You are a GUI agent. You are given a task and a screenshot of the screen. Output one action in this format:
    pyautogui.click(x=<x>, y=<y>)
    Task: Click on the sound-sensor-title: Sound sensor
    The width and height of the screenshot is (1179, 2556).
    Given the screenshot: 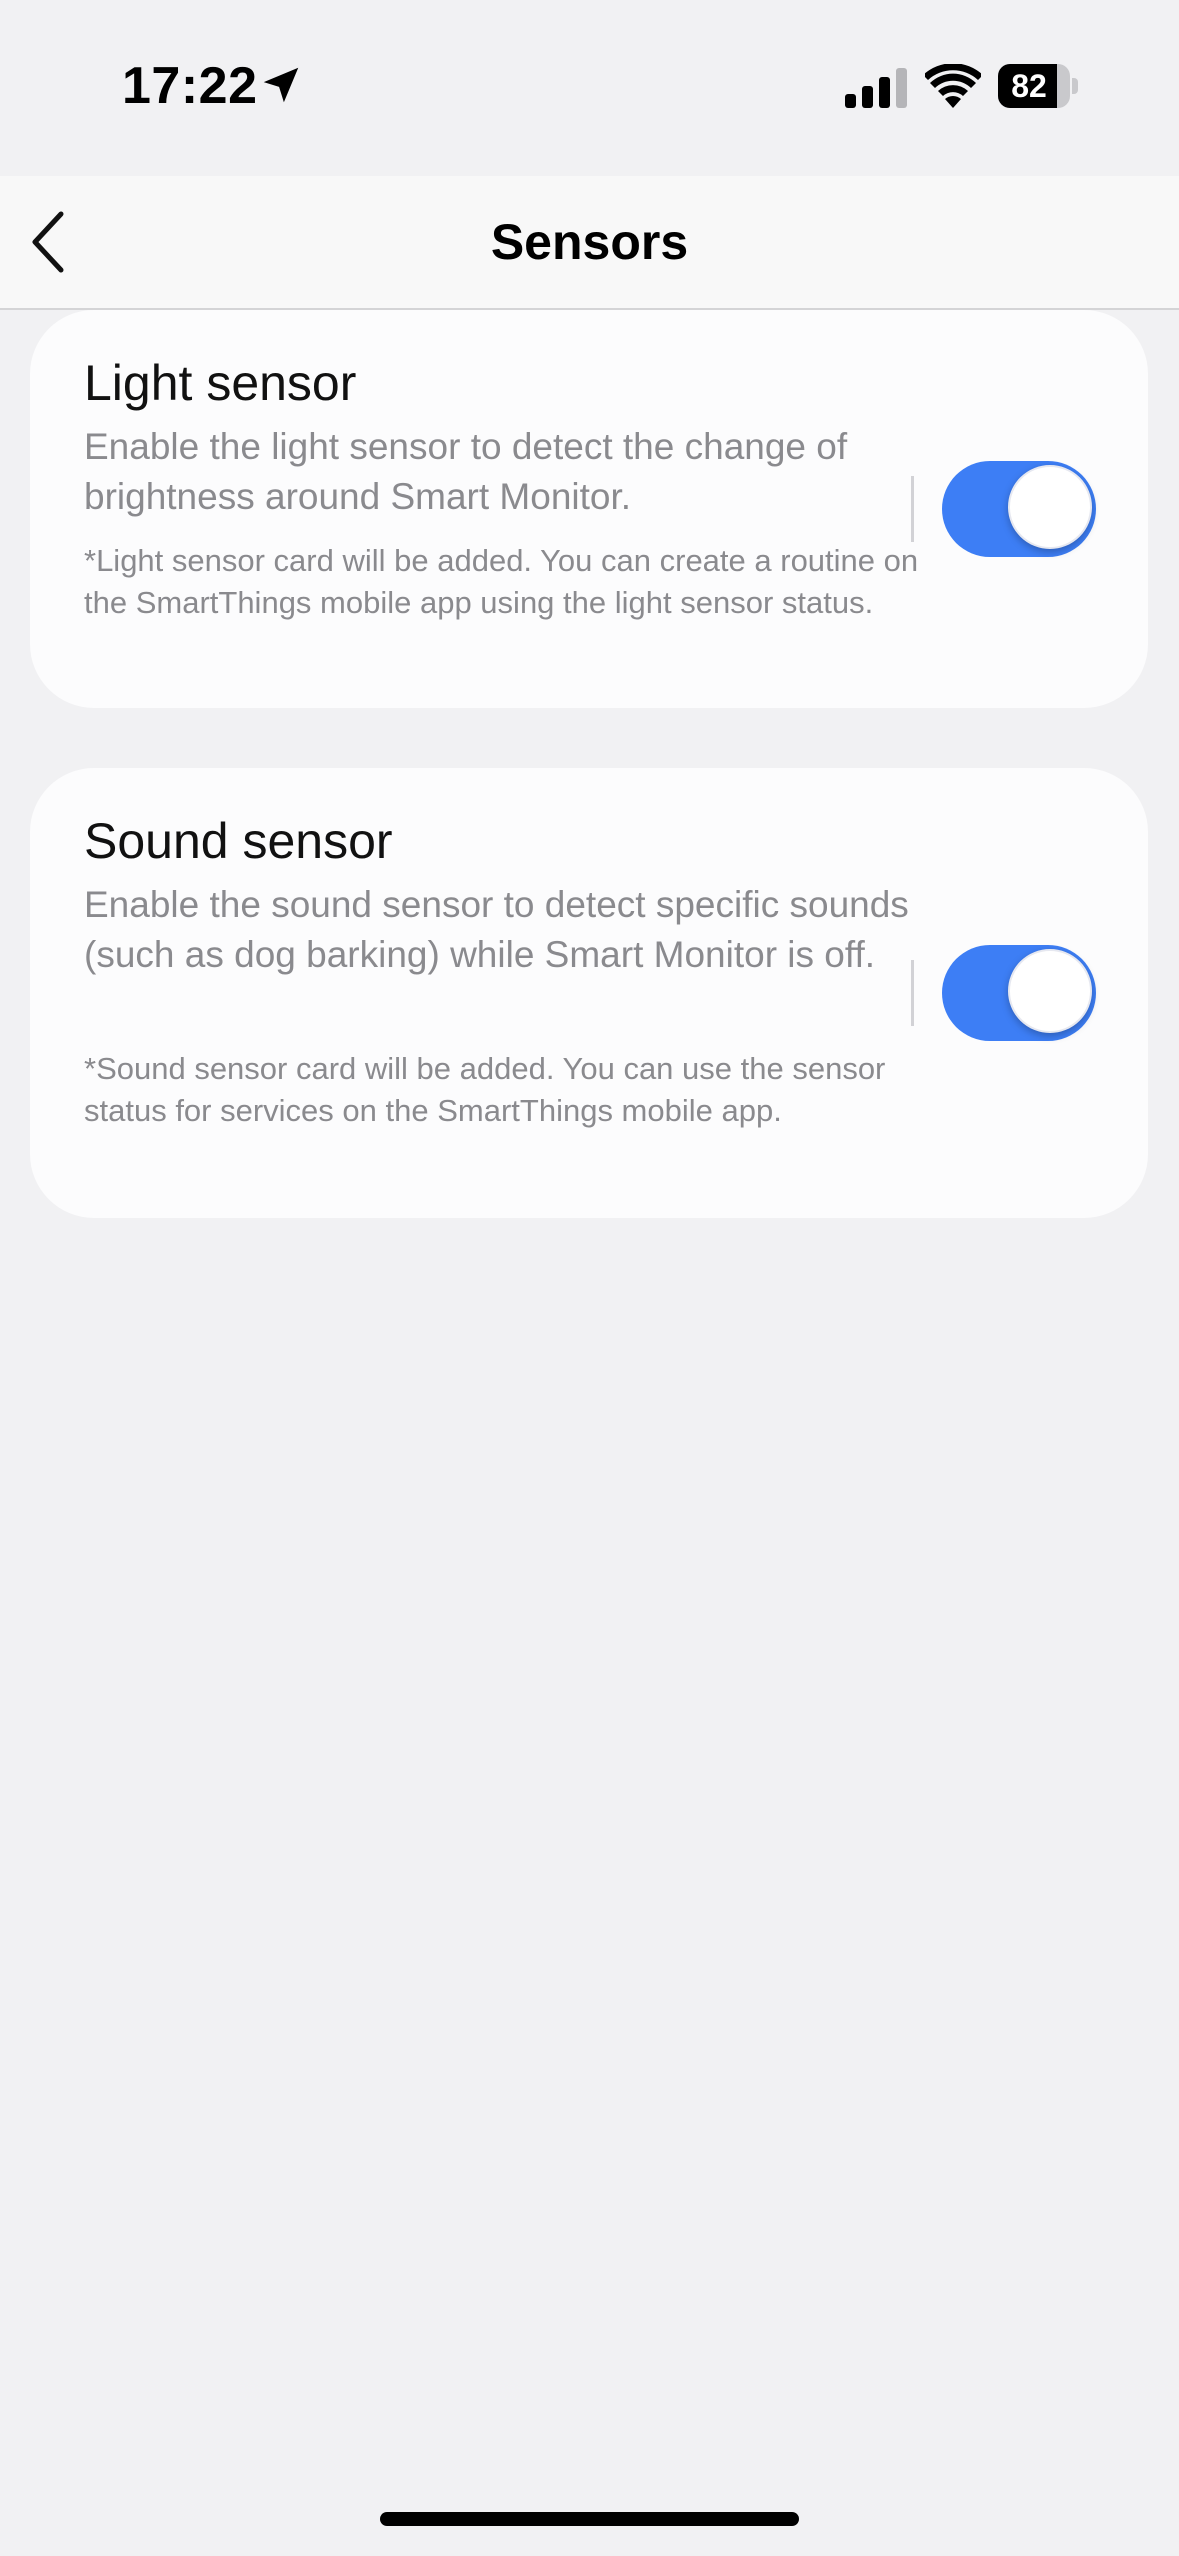 What is the action you would take?
    pyautogui.click(x=238, y=841)
    